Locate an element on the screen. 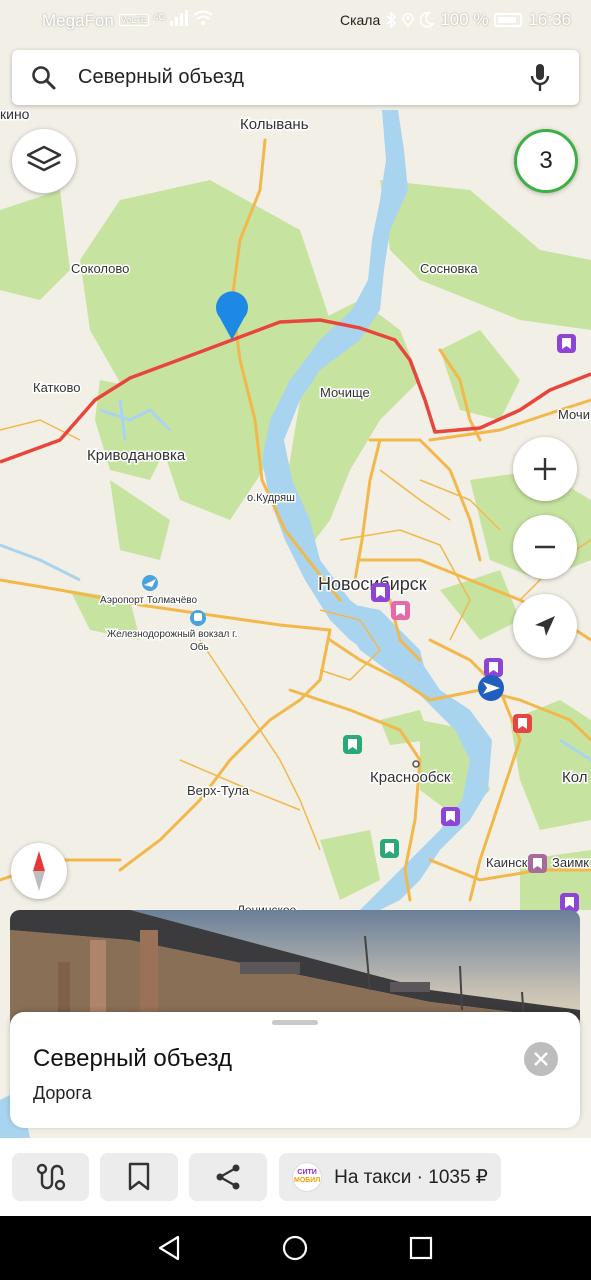  label-mochi: Мочи is located at coordinates (574, 414).